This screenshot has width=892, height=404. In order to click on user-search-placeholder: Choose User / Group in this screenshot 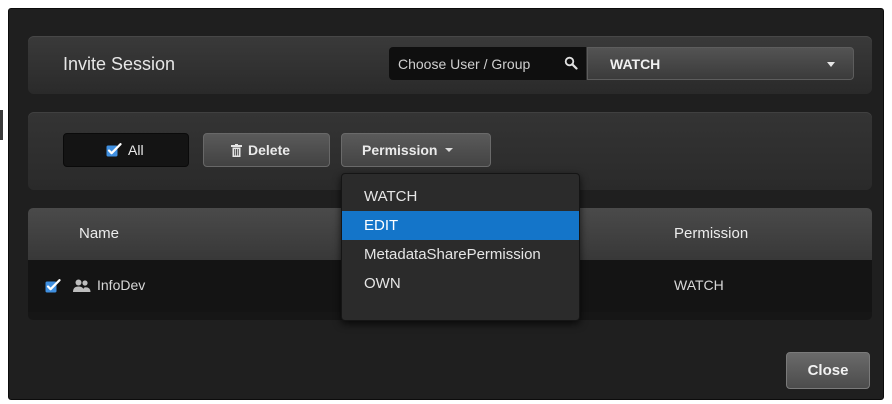, I will do `click(464, 64)`.